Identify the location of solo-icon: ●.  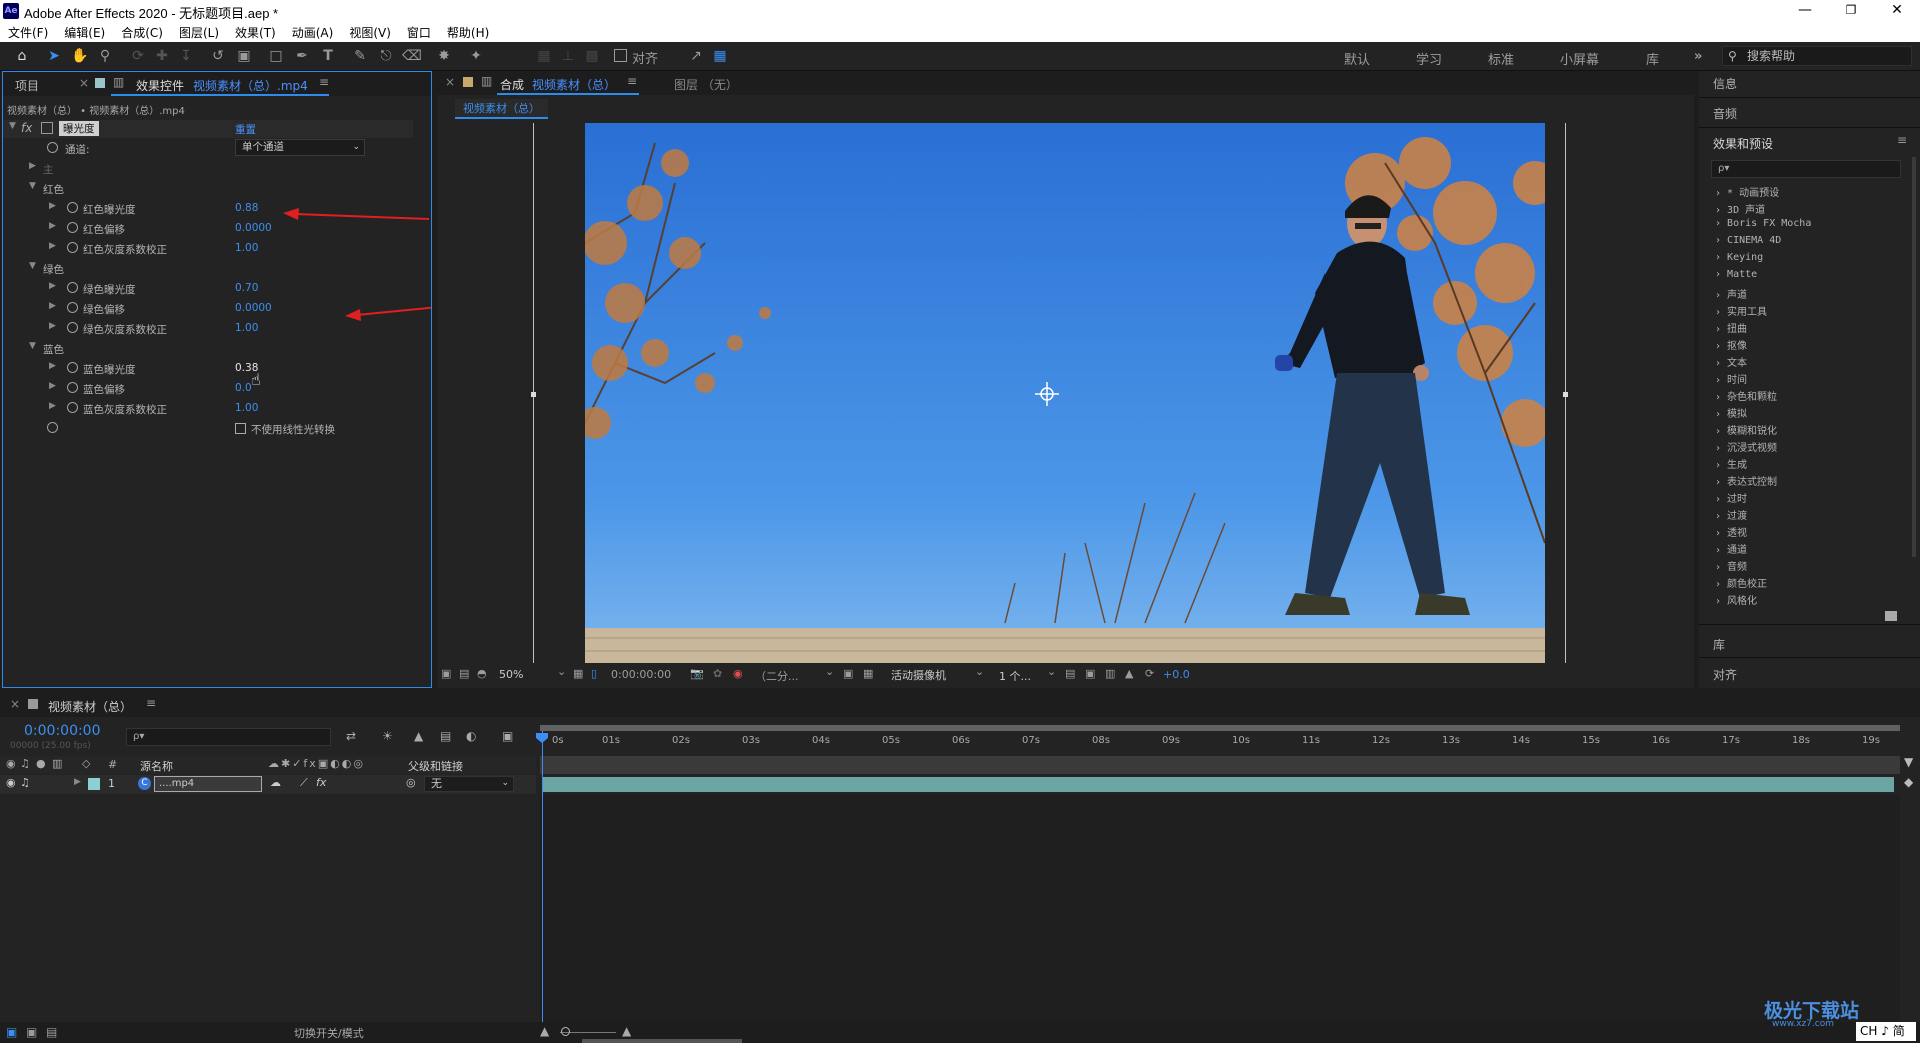
(41, 763).